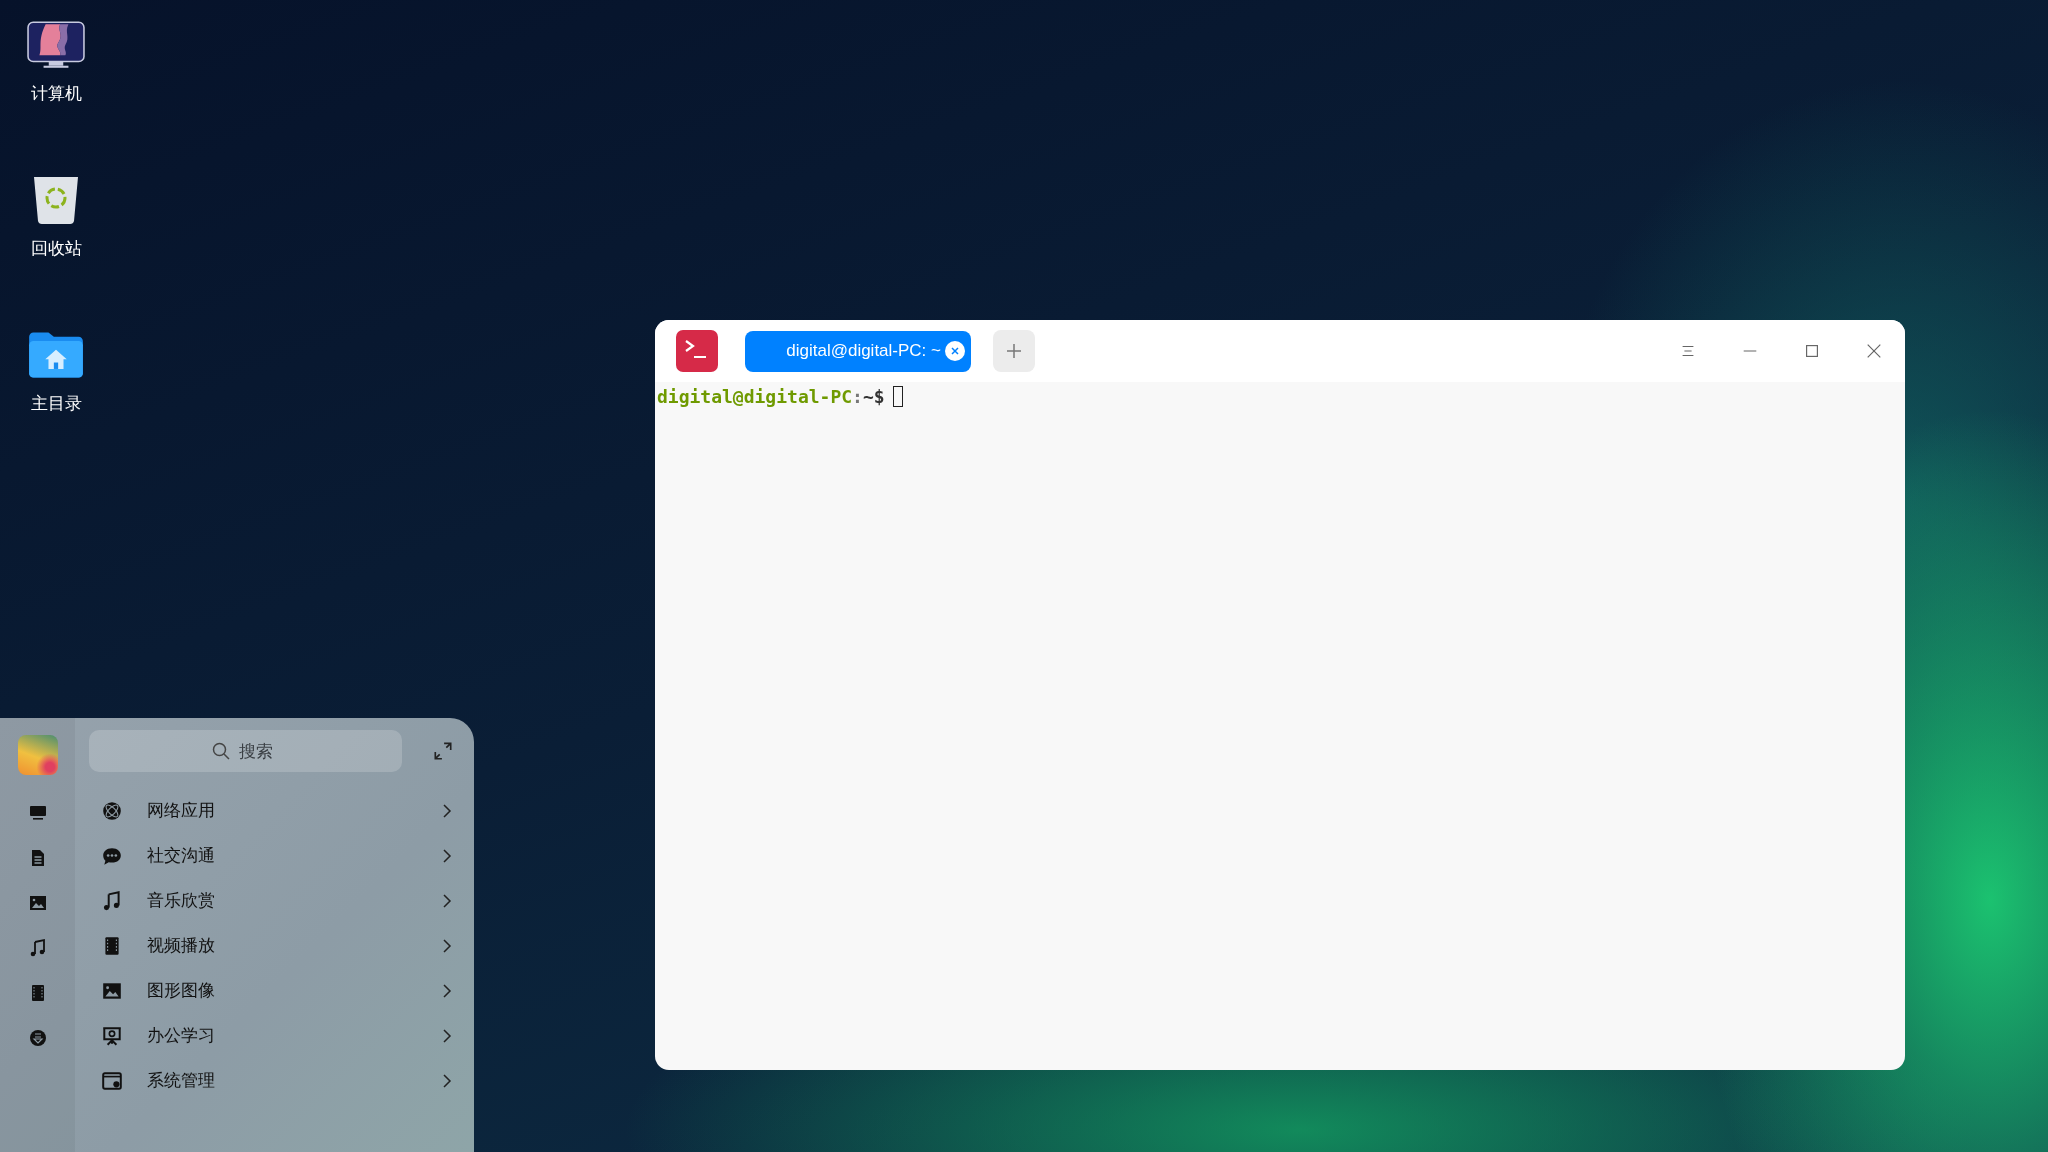 Image resolution: width=2048 pixels, height=1152 pixels. What do you see at coordinates (443, 751) in the screenshot?
I see `expand-icon` at bounding box center [443, 751].